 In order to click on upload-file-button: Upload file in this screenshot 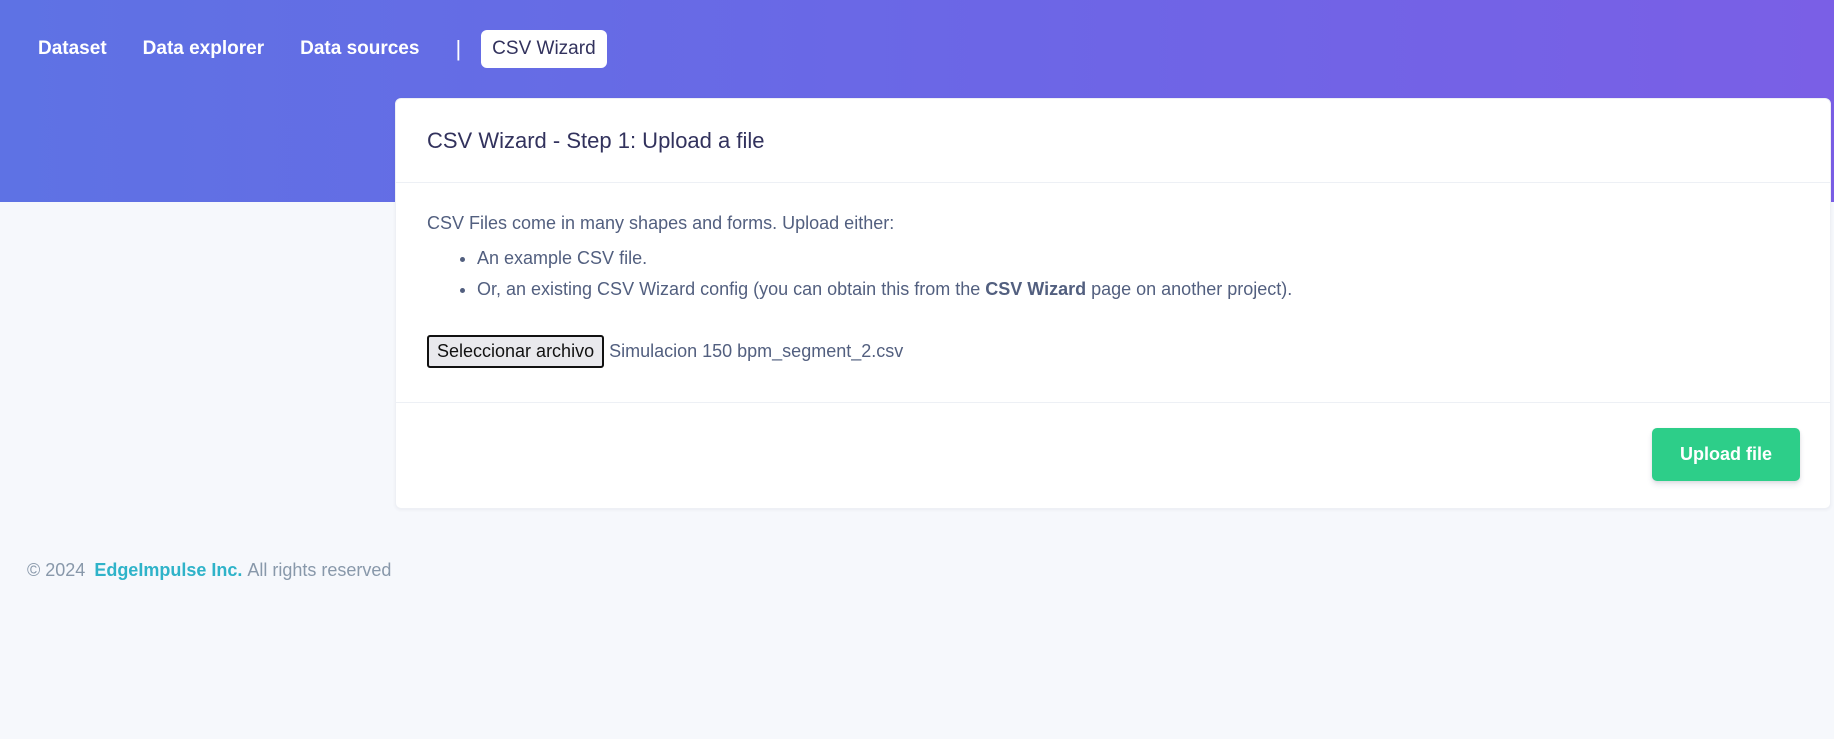, I will do `click(1726, 454)`.